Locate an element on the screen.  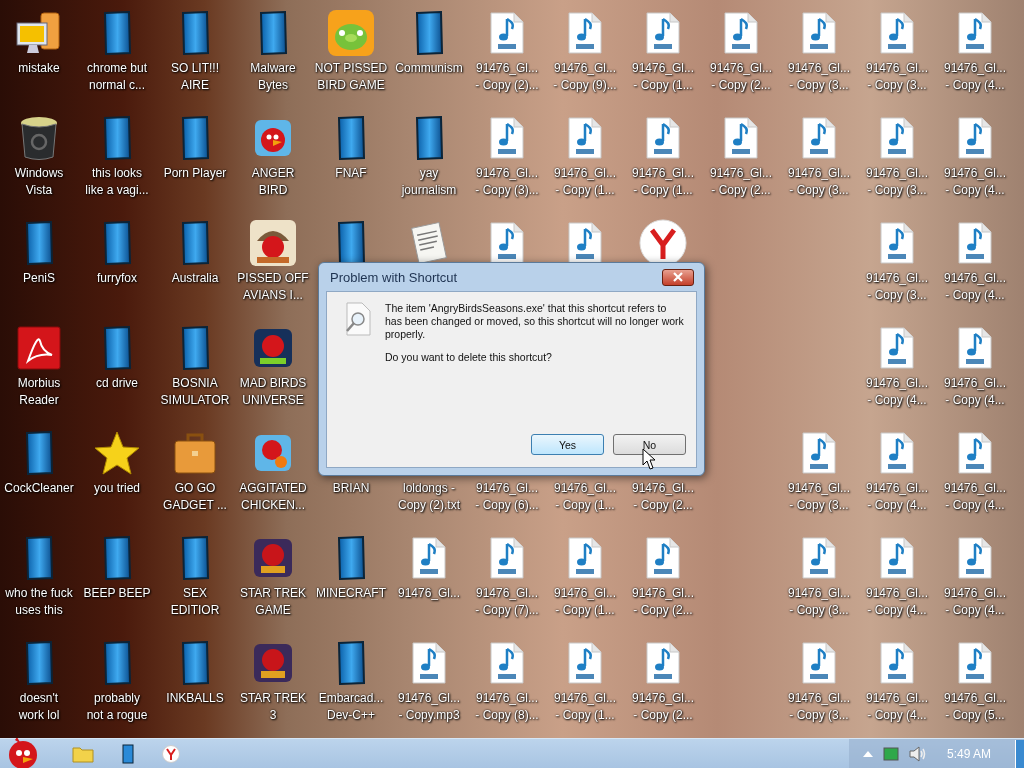
icon-label: 91476_Gl... - Copy.mp3 is located at coordinates (428, 707).